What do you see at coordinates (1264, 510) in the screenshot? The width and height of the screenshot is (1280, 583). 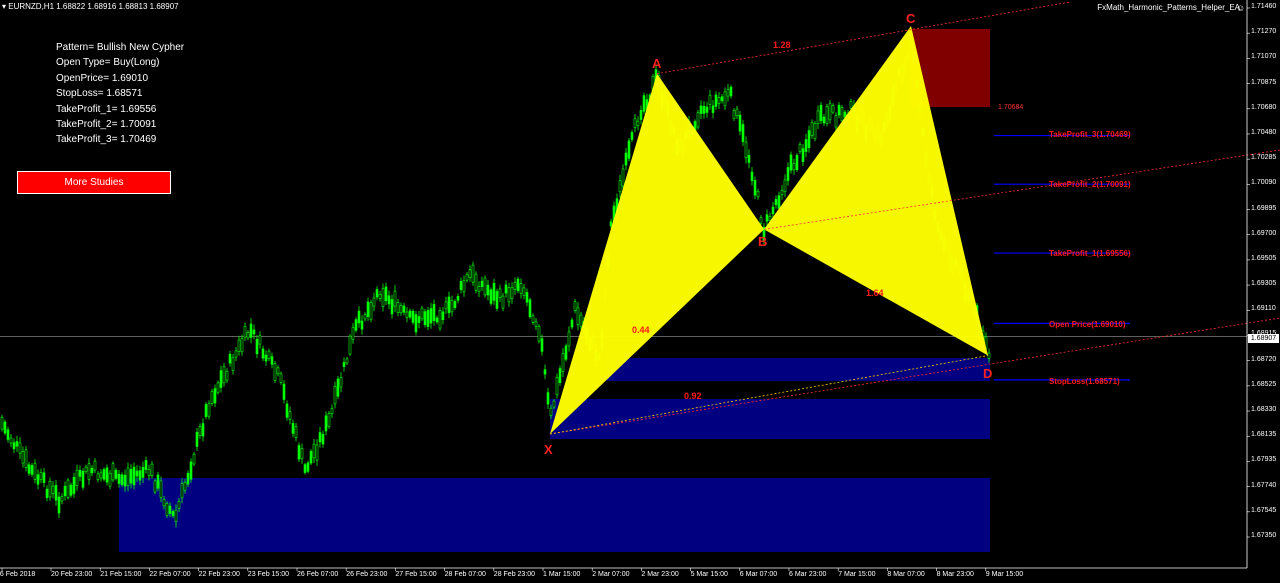 I see `y-tick-label: 1.67545` at bounding box center [1264, 510].